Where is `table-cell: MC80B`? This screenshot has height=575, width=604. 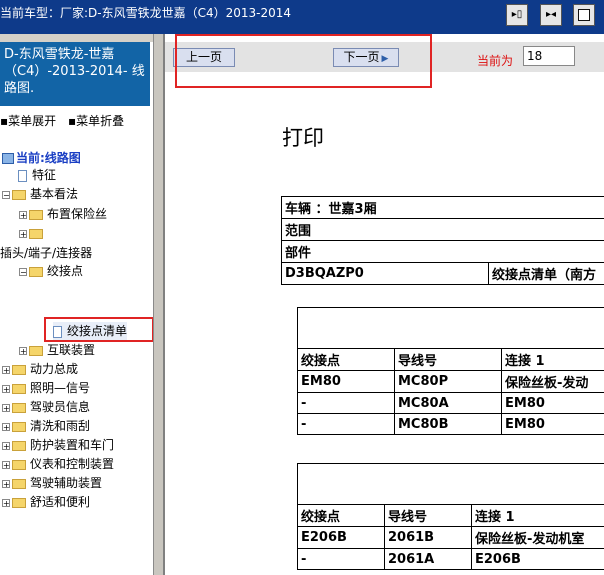 table-cell: MC80B is located at coordinates (448, 424).